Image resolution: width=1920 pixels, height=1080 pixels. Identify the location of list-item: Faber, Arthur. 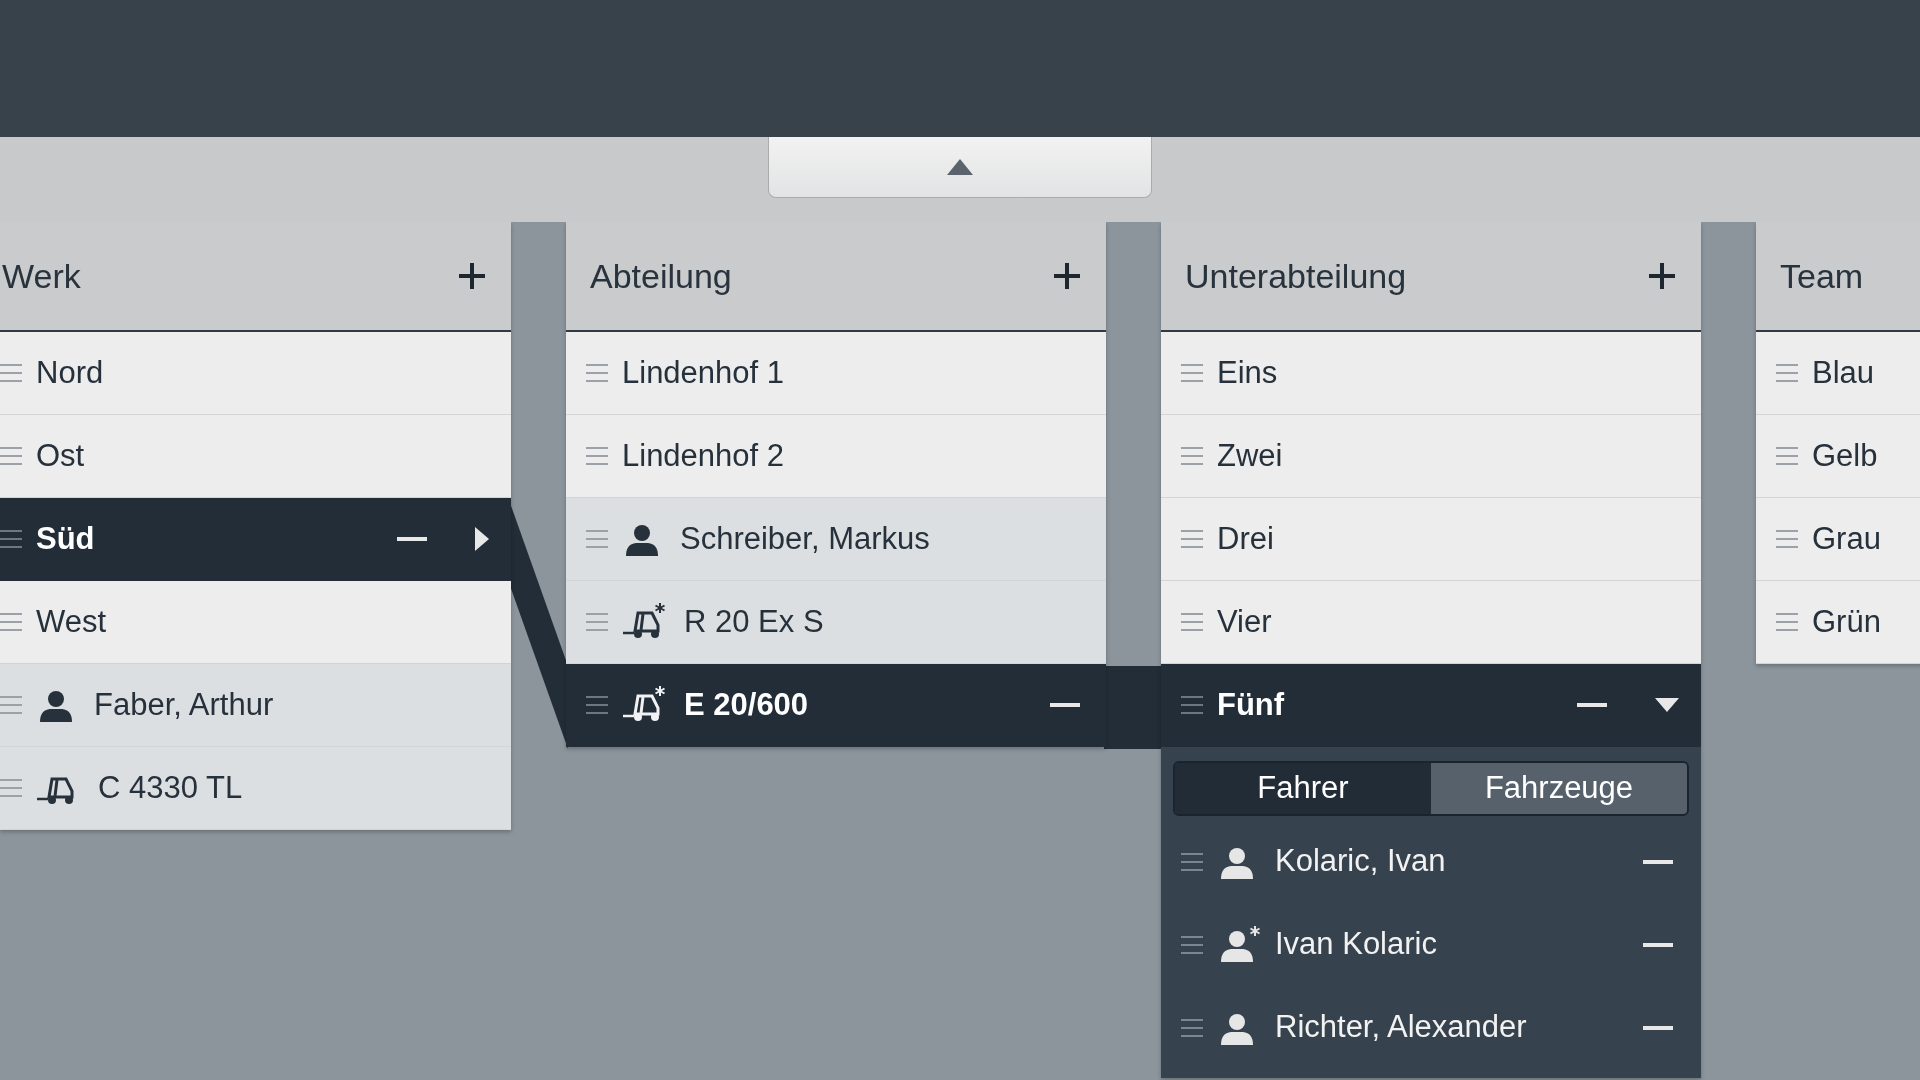
(255, 705).